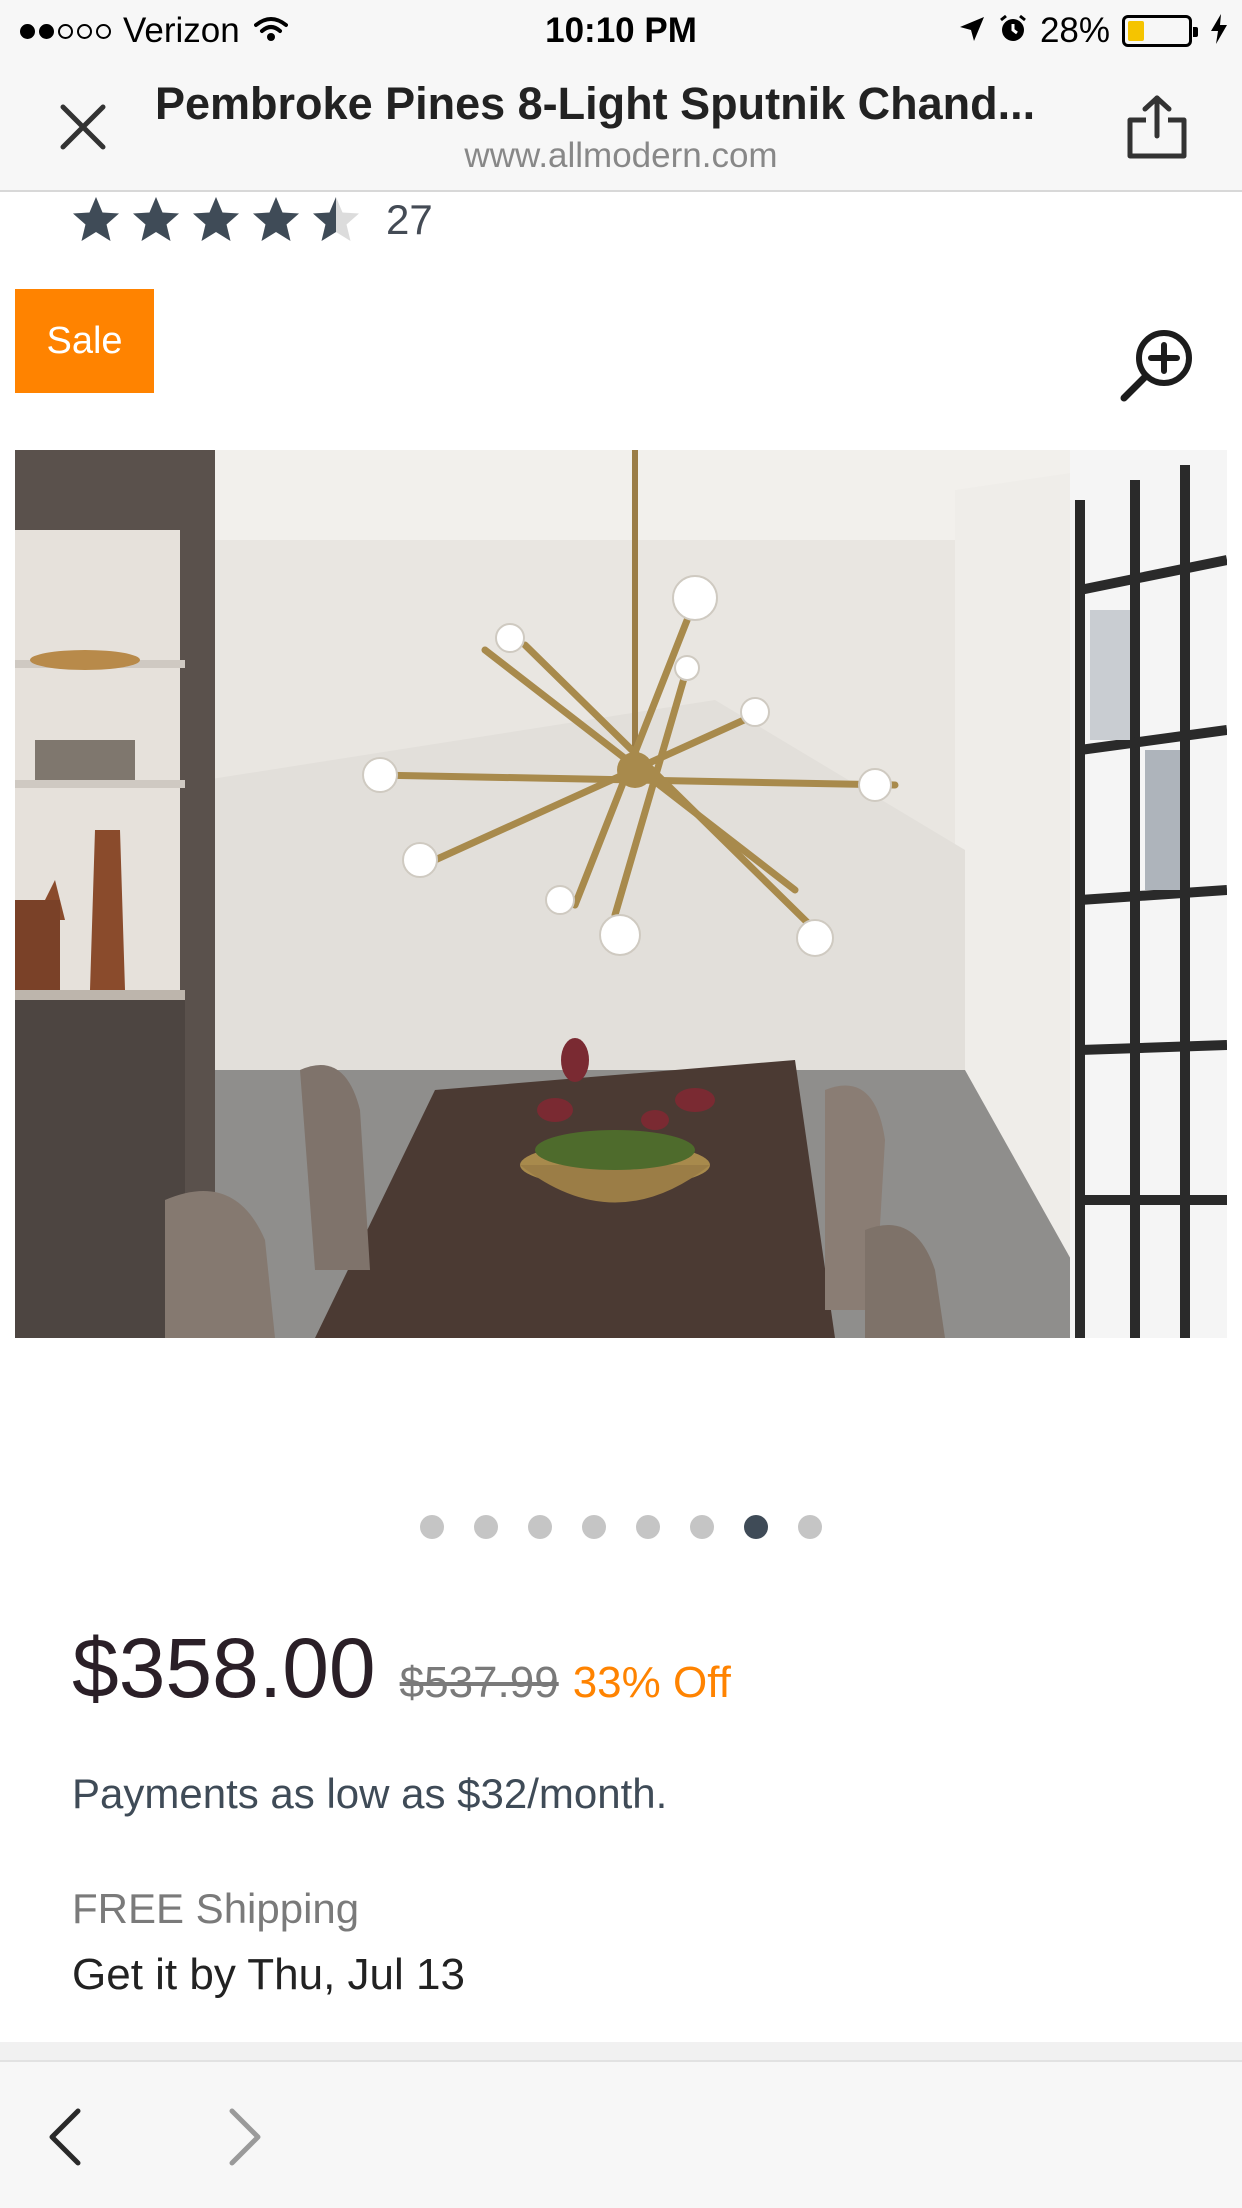 The image size is (1242, 2208). Describe the element at coordinates (369, 1794) in the screenshot. I see `payments-link: Payments as low as $32/month.` at that location.